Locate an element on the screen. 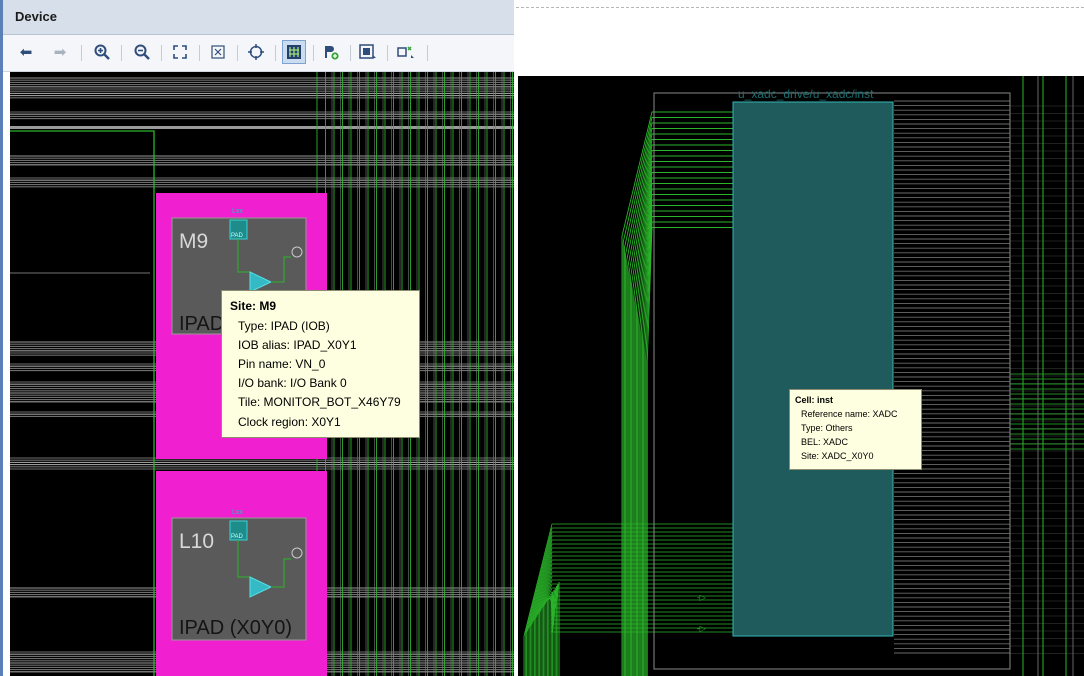 This screenshot has height=676, width=1084. constraint-icon is located at coordinates (406, 52).